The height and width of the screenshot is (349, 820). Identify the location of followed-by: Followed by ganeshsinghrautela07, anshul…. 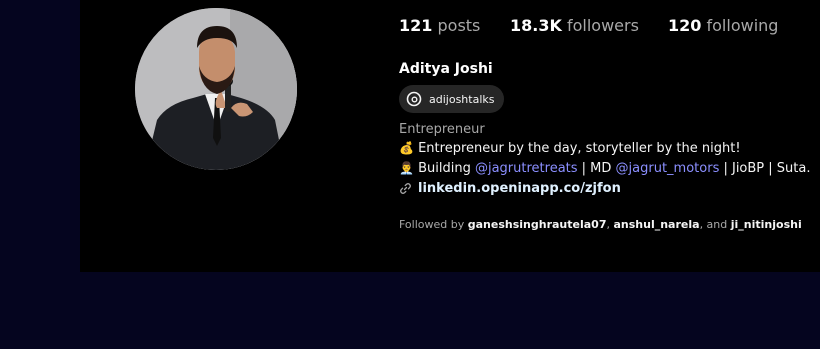
(600, 224).